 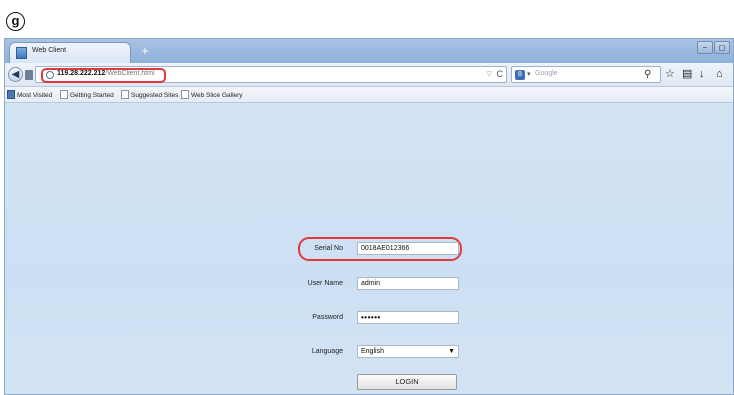 What do you see at coordinates (327, 317) in the screenshot?
I see `password-label: Password` at bounding box center [327, 317].